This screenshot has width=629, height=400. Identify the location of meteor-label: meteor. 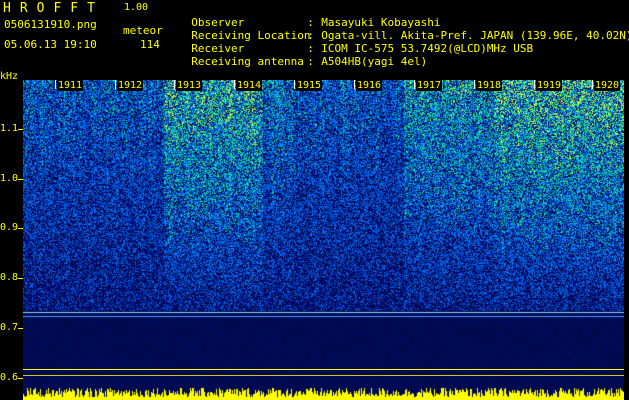
(143, 30).